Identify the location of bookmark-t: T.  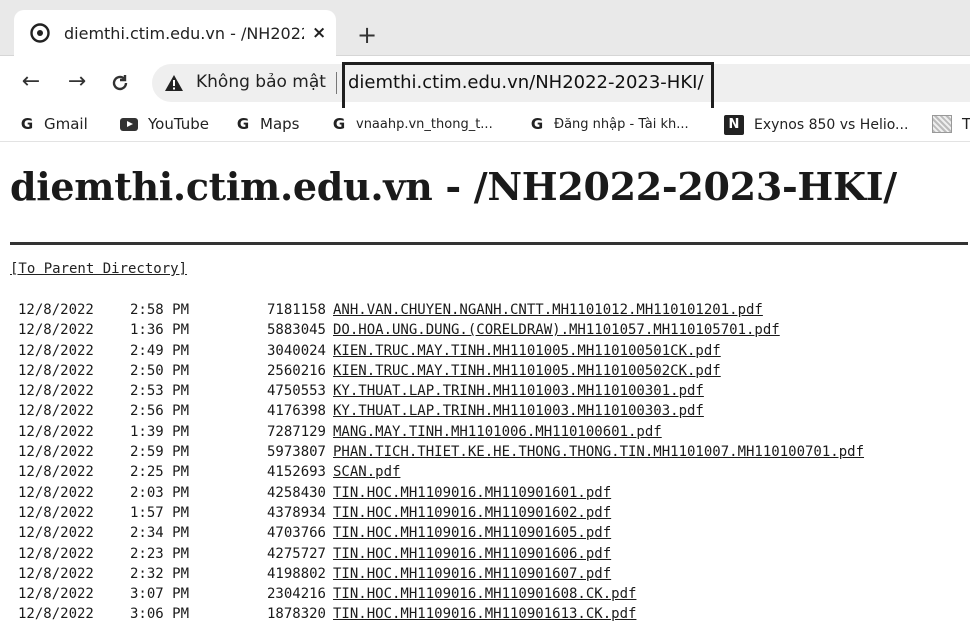
(951, 124).